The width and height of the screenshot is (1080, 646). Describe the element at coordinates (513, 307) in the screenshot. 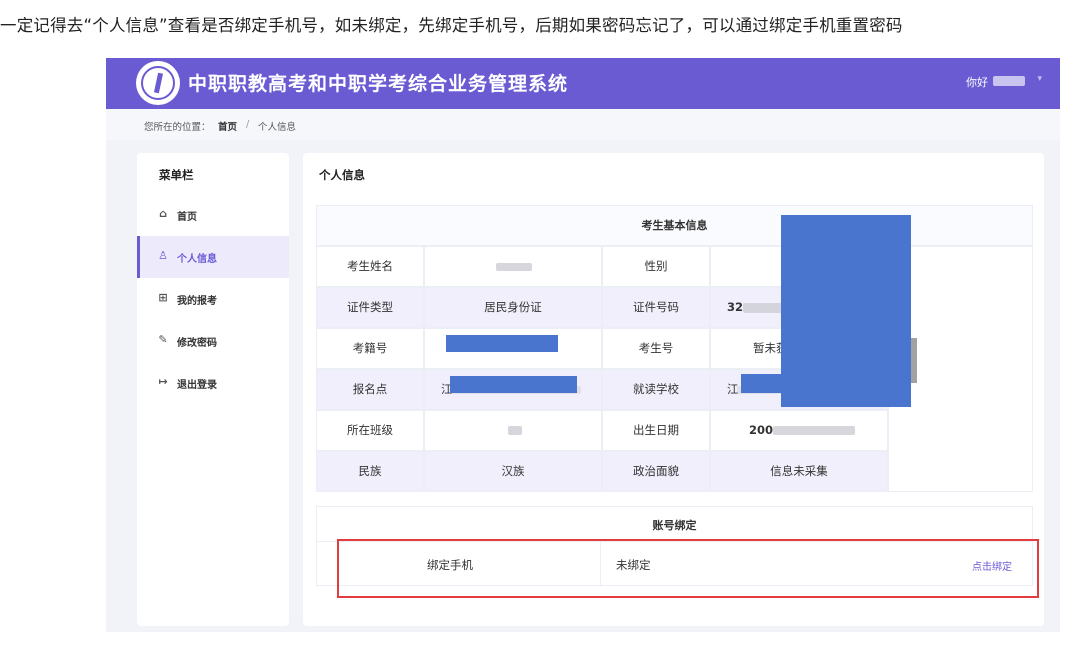

I see `field-value: 居民身份证` at that location.